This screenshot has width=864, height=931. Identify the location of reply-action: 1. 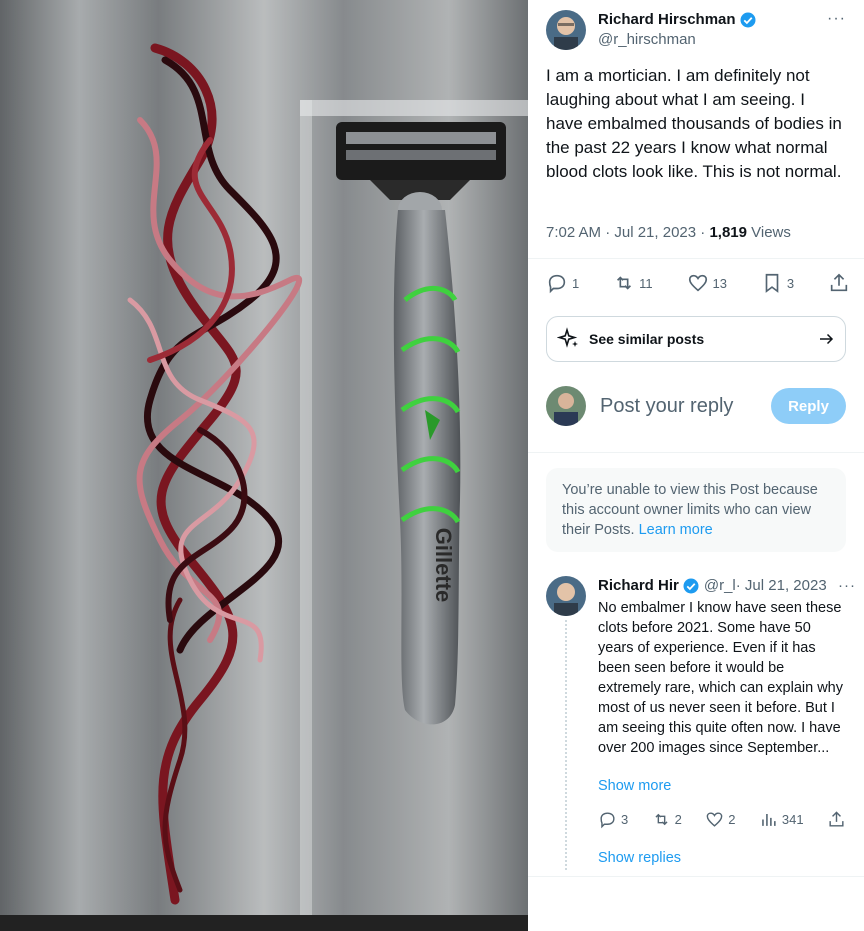
(562, 283).